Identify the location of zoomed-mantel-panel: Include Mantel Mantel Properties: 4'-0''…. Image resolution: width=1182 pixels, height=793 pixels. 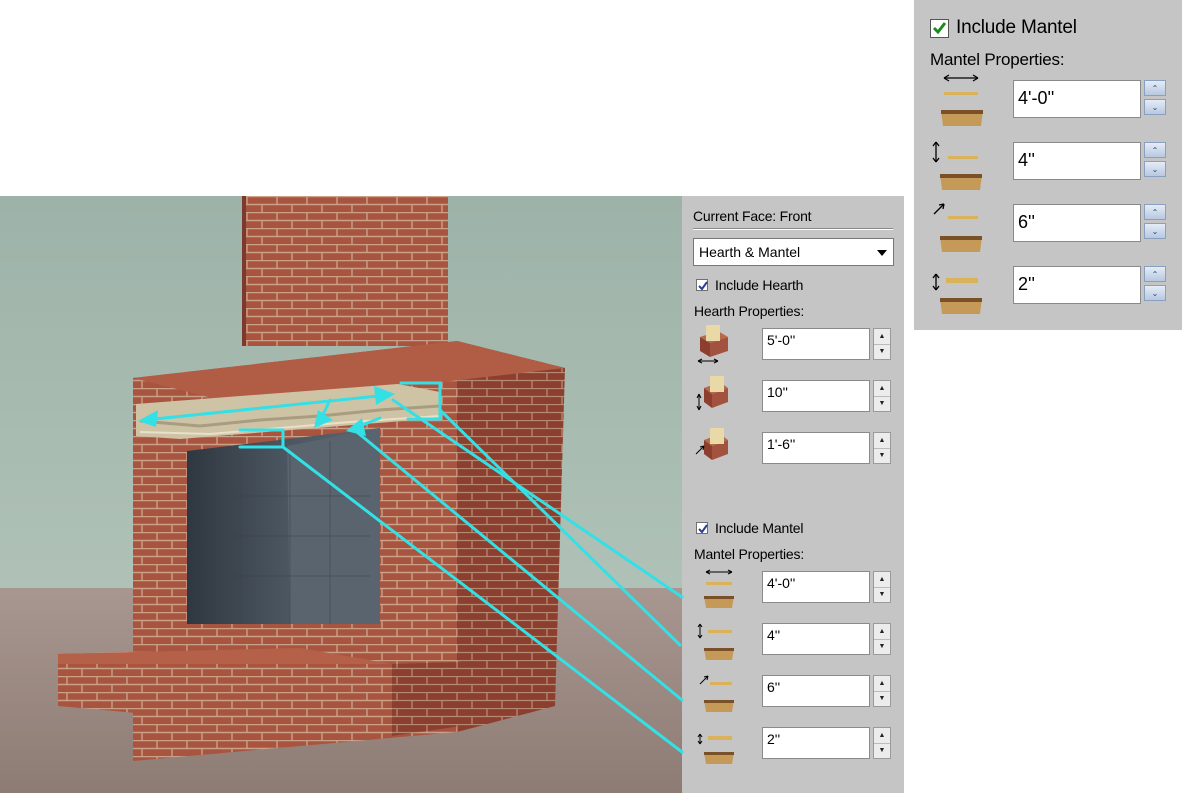
(1048, 165).